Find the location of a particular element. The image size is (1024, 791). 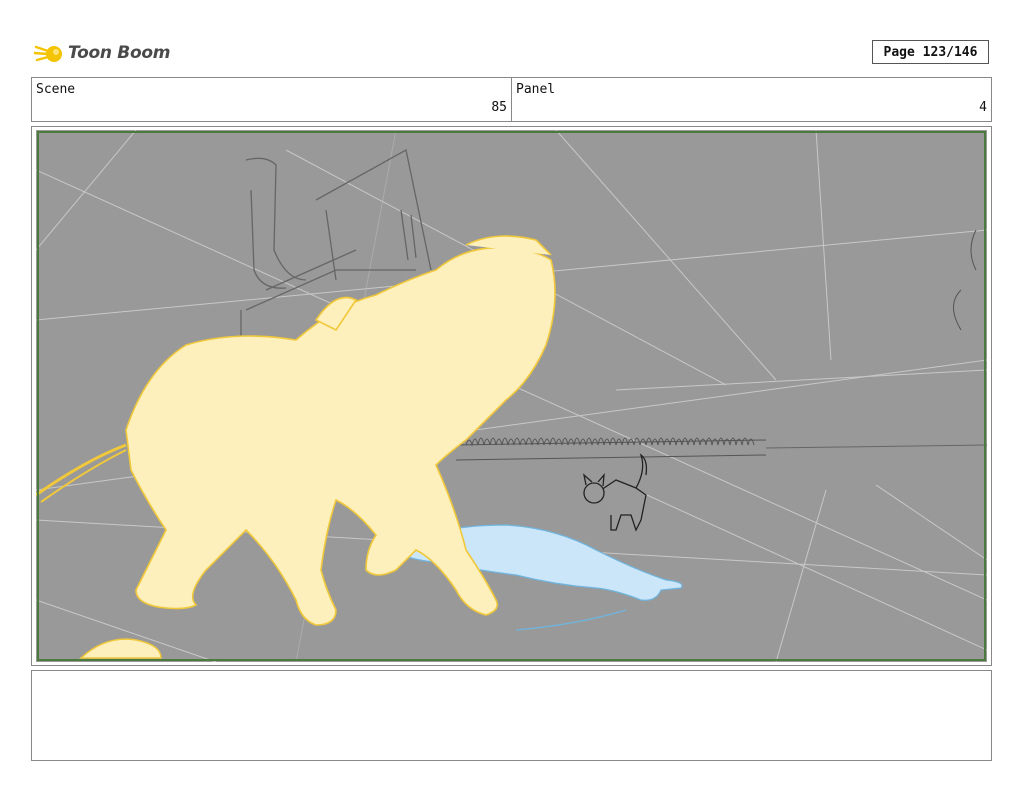

panel-value: 4 is located at coordinates (983, 107).